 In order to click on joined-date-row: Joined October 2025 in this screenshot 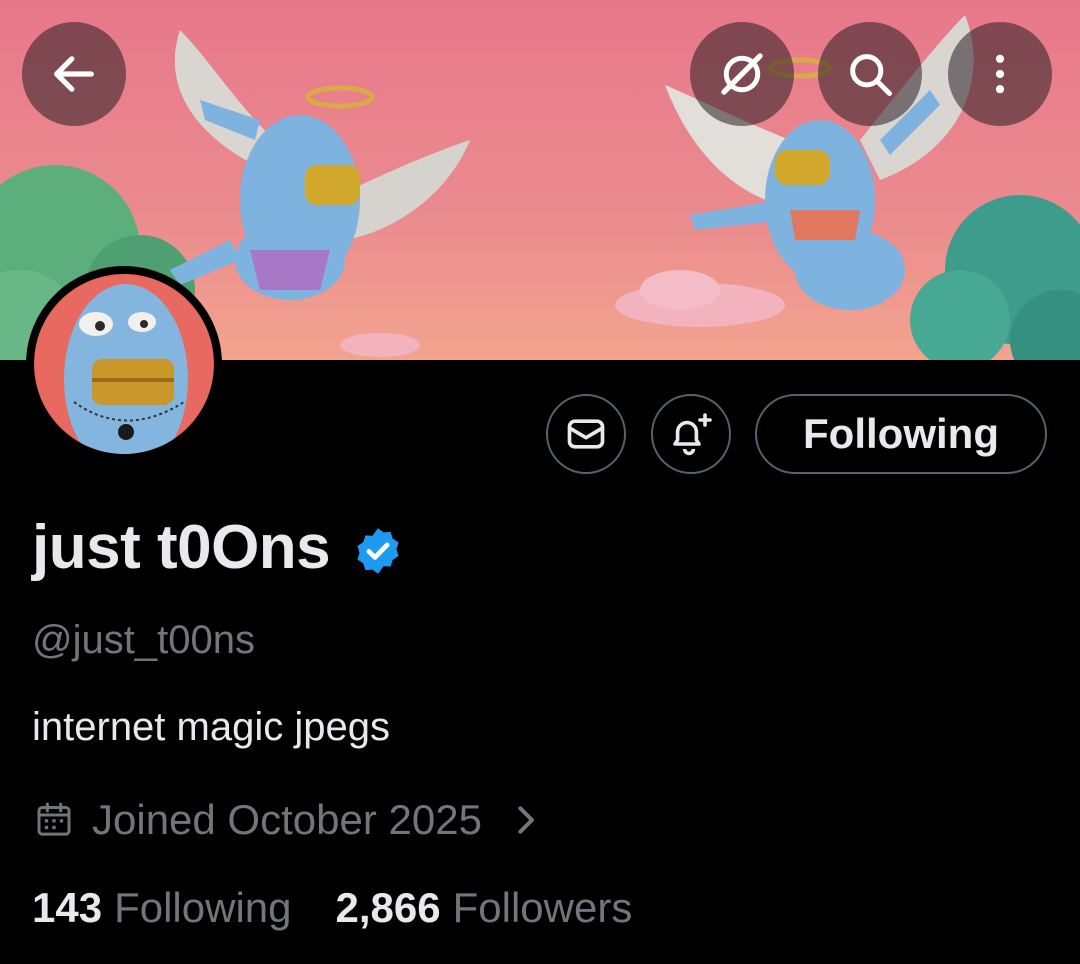, I will do `click(288, 820)`.